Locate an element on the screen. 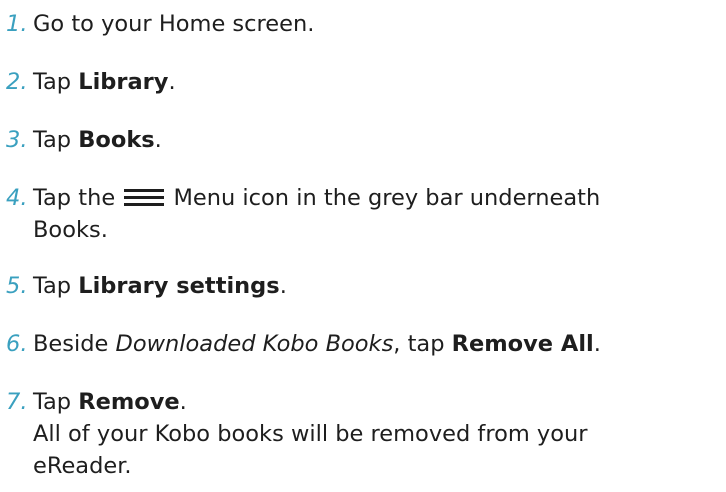 The height and width of the screenshot is (492, 726). step-2: 2. Tap Library. is located at coordinates (363, 82).